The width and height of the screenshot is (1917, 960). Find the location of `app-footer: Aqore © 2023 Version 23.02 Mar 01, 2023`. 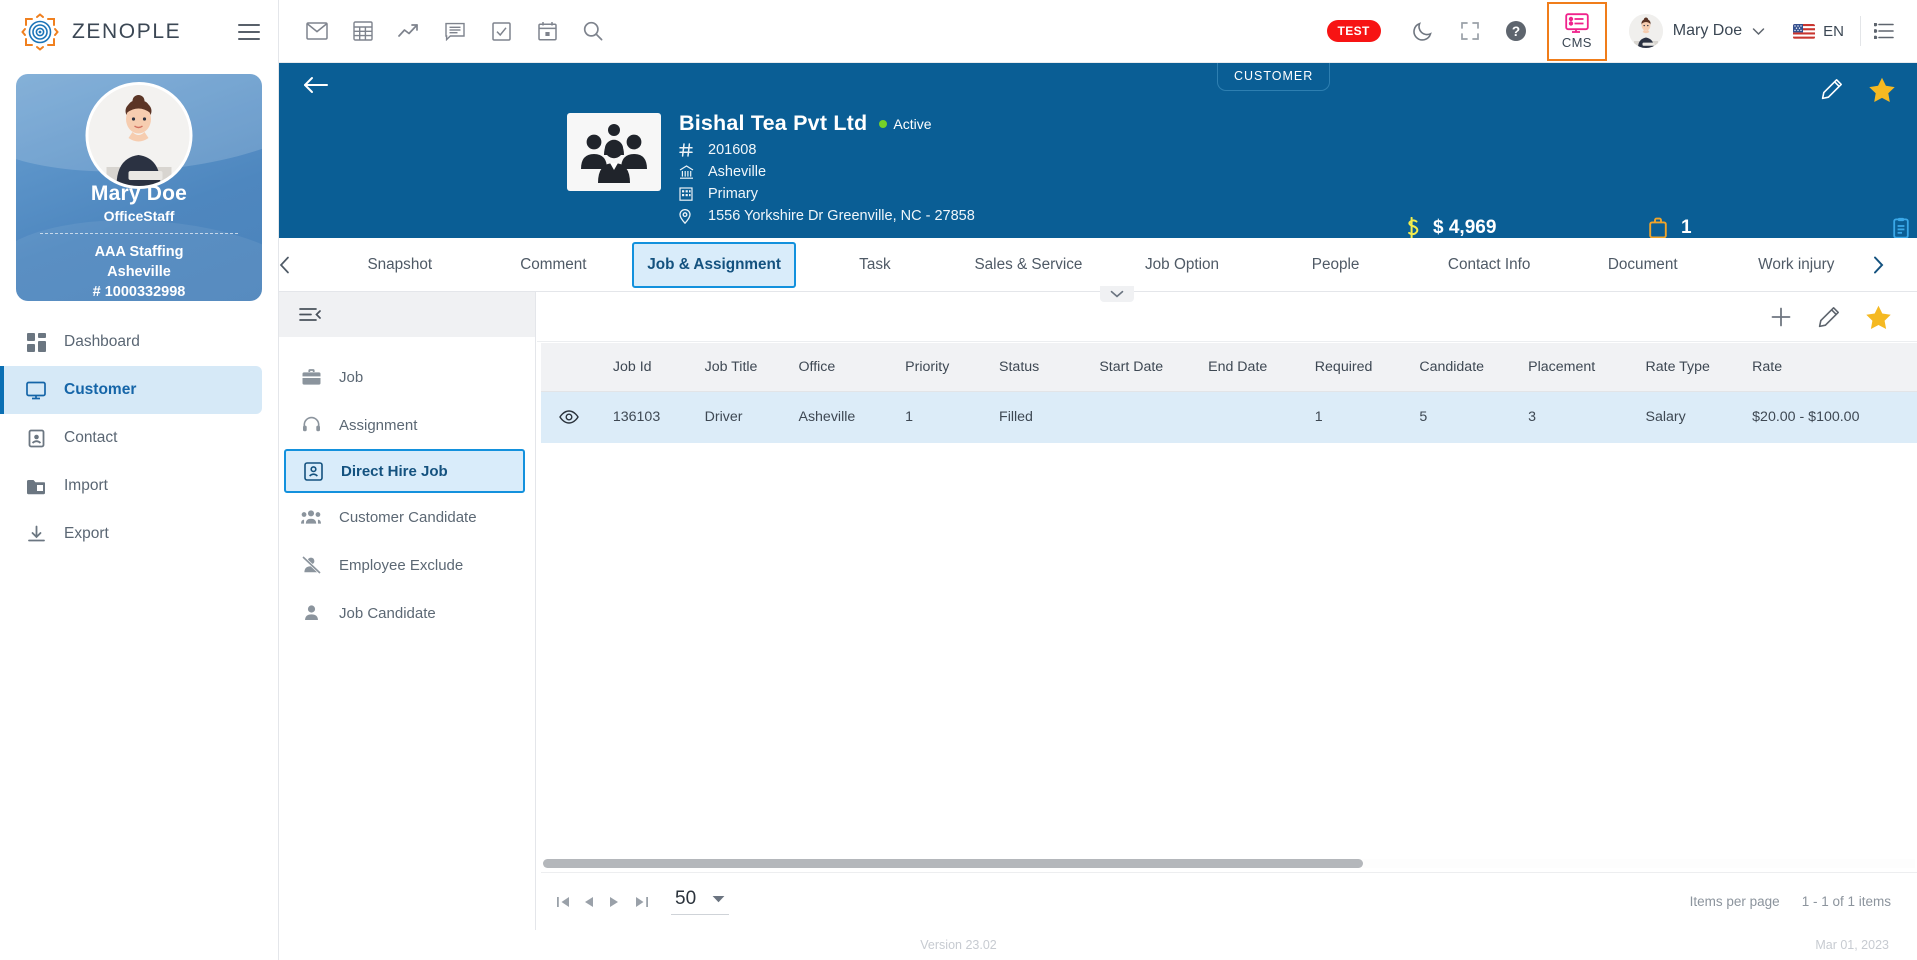

app-footer: Aqore © 2023 Version 23.02 Mar 01, 2023 is located at coordinates (958, 945).